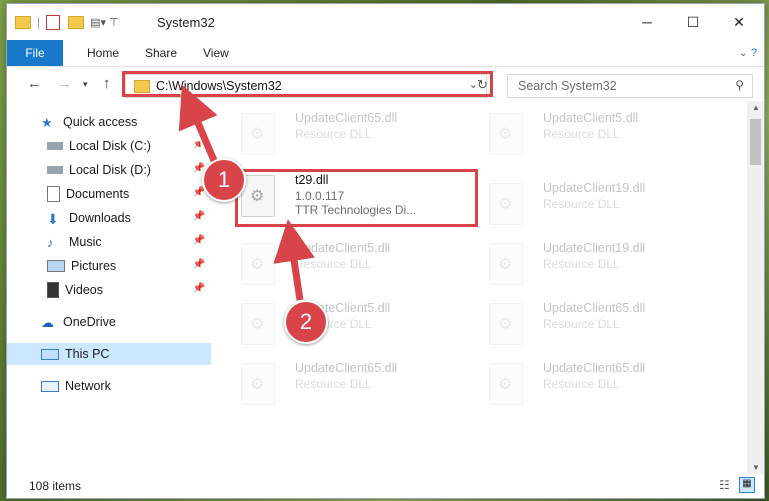 The height and width of the screenshot is (501, 769). Describe the element at coordinates (224, 180) in the screenshot. I see `step-badge-1: 1` at that location.